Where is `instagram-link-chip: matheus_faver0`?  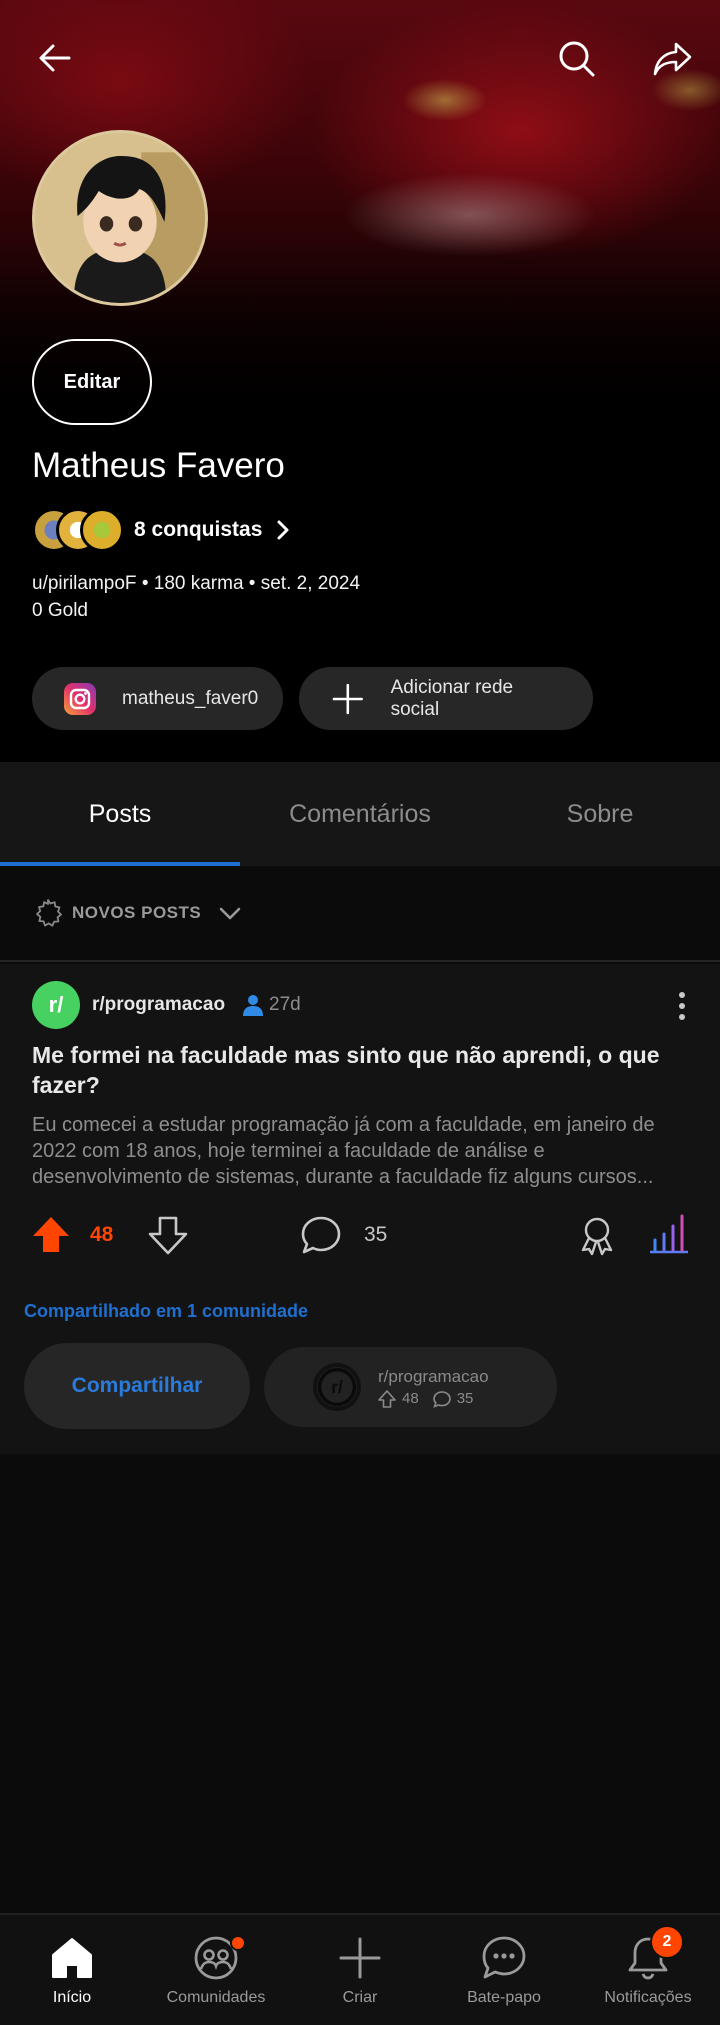
instagram-link-chip: matheus_faver0 is located at coordinates (157, 698).